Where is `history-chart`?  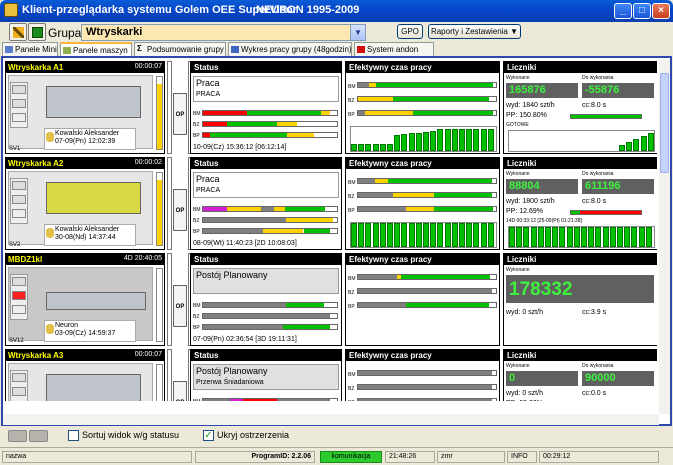
history-chart is located at coordinates (423, 235).